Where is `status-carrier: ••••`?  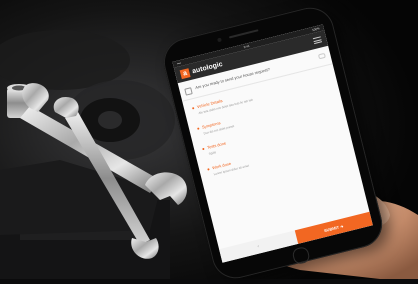 status-carrier: •••• is located at coordinates (179, 63).